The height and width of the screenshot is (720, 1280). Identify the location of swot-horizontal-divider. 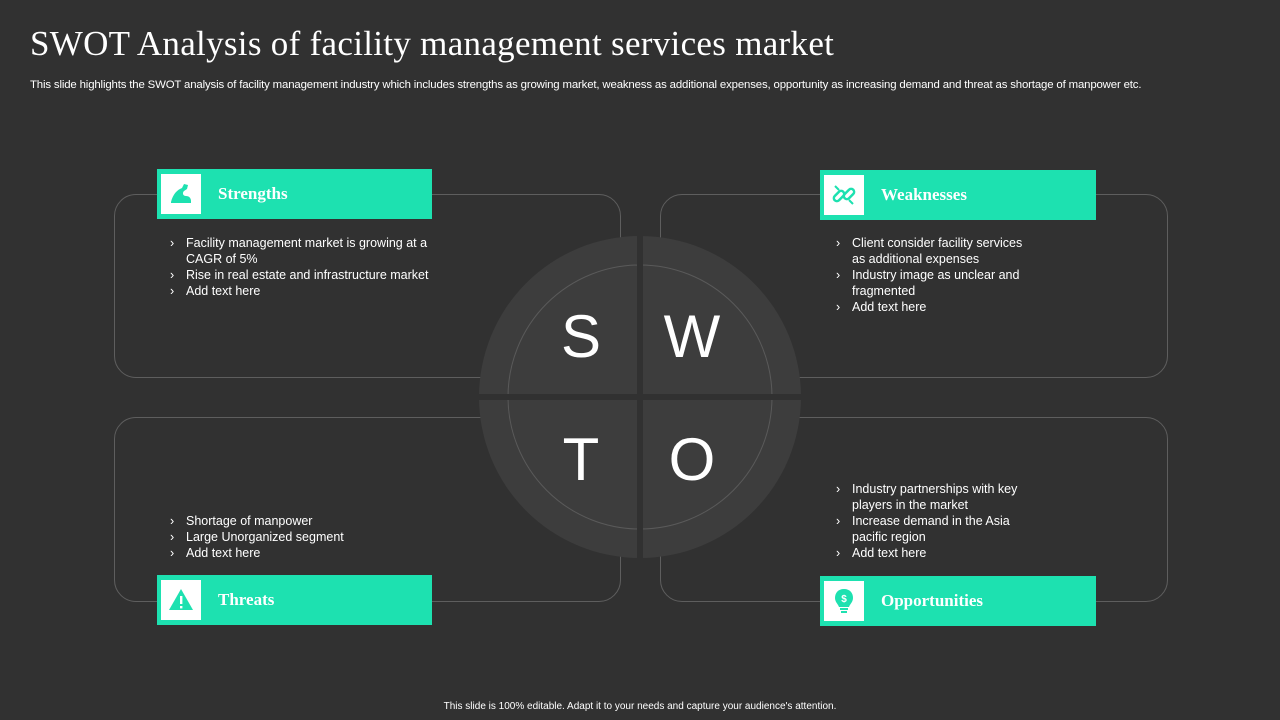
(640, 397).